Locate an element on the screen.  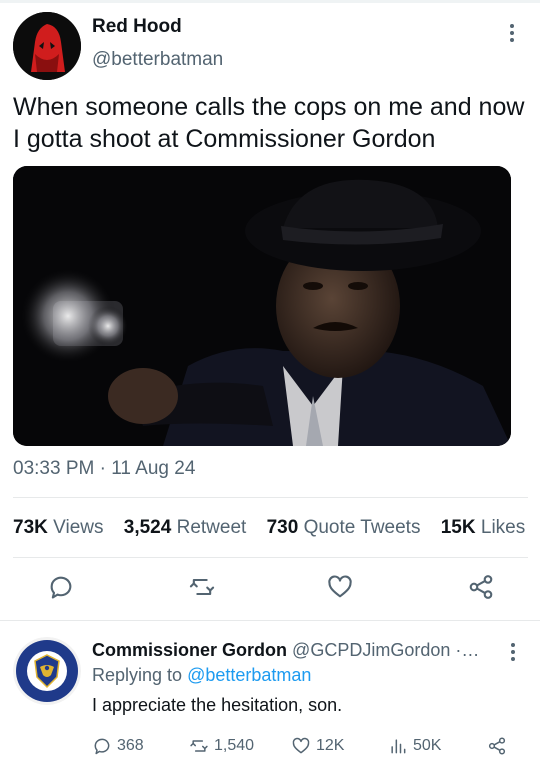
reply-share-button is located at coordinates (499, 746).